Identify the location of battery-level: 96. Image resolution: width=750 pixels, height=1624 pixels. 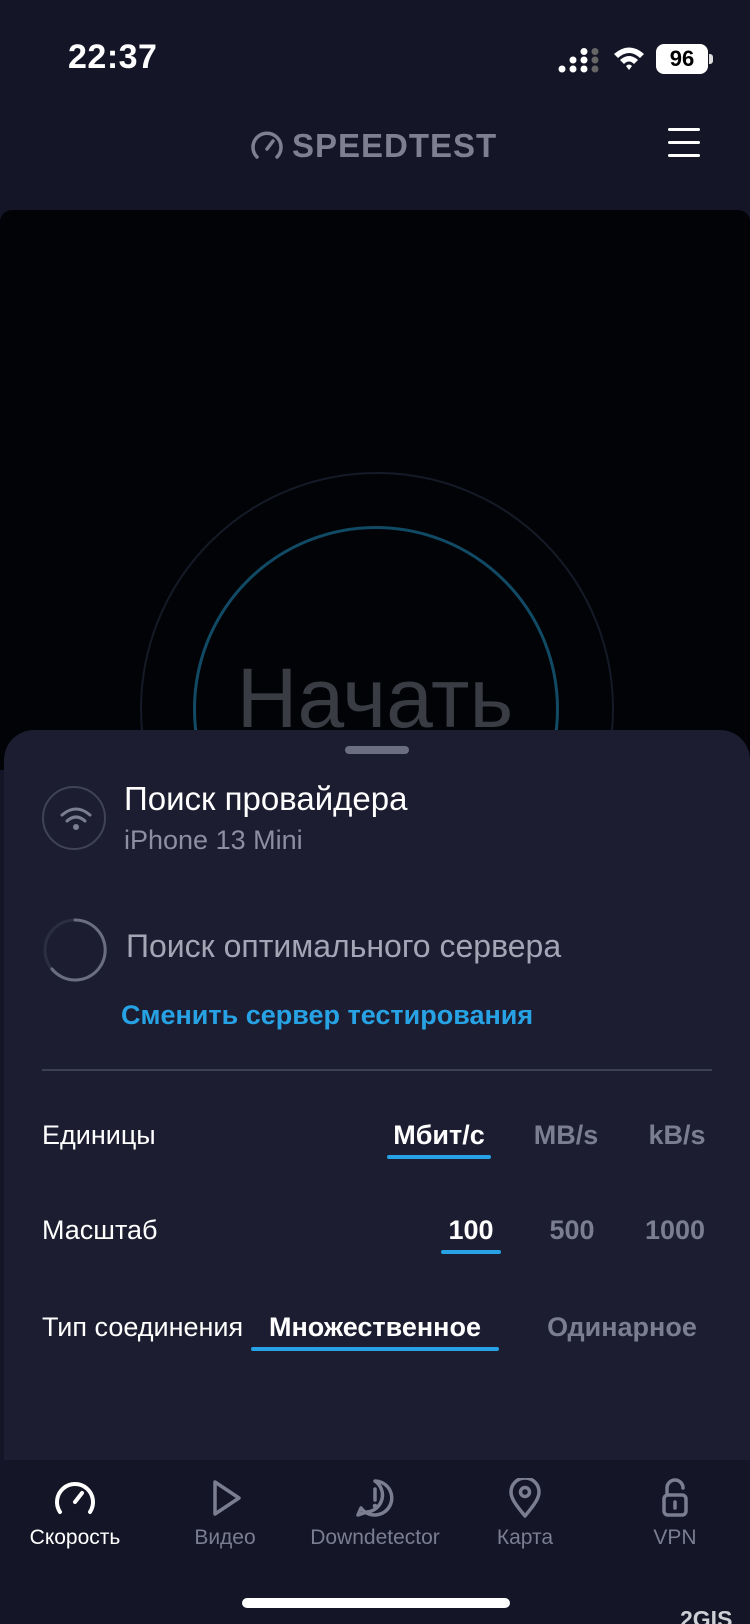
(682, 58).